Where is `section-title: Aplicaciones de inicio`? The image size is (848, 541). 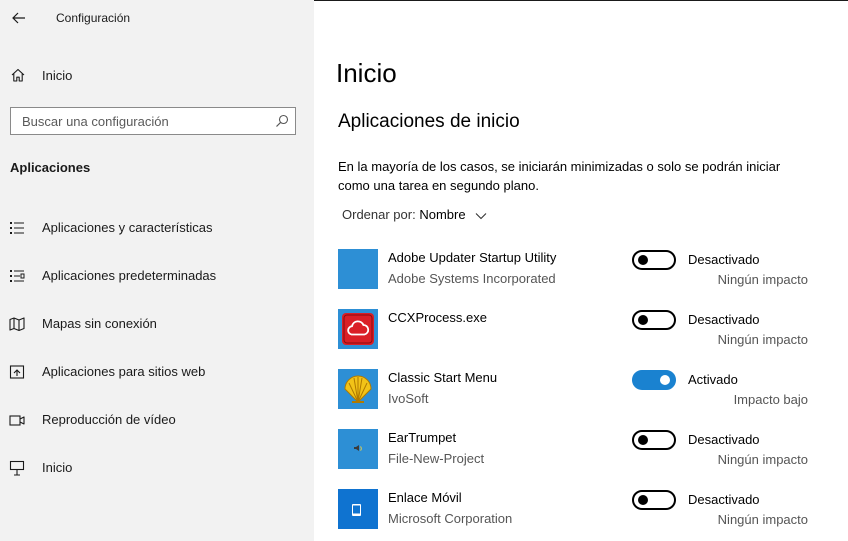
section-title: Aplicaciones de inicio is located at coordinates (429, 121).